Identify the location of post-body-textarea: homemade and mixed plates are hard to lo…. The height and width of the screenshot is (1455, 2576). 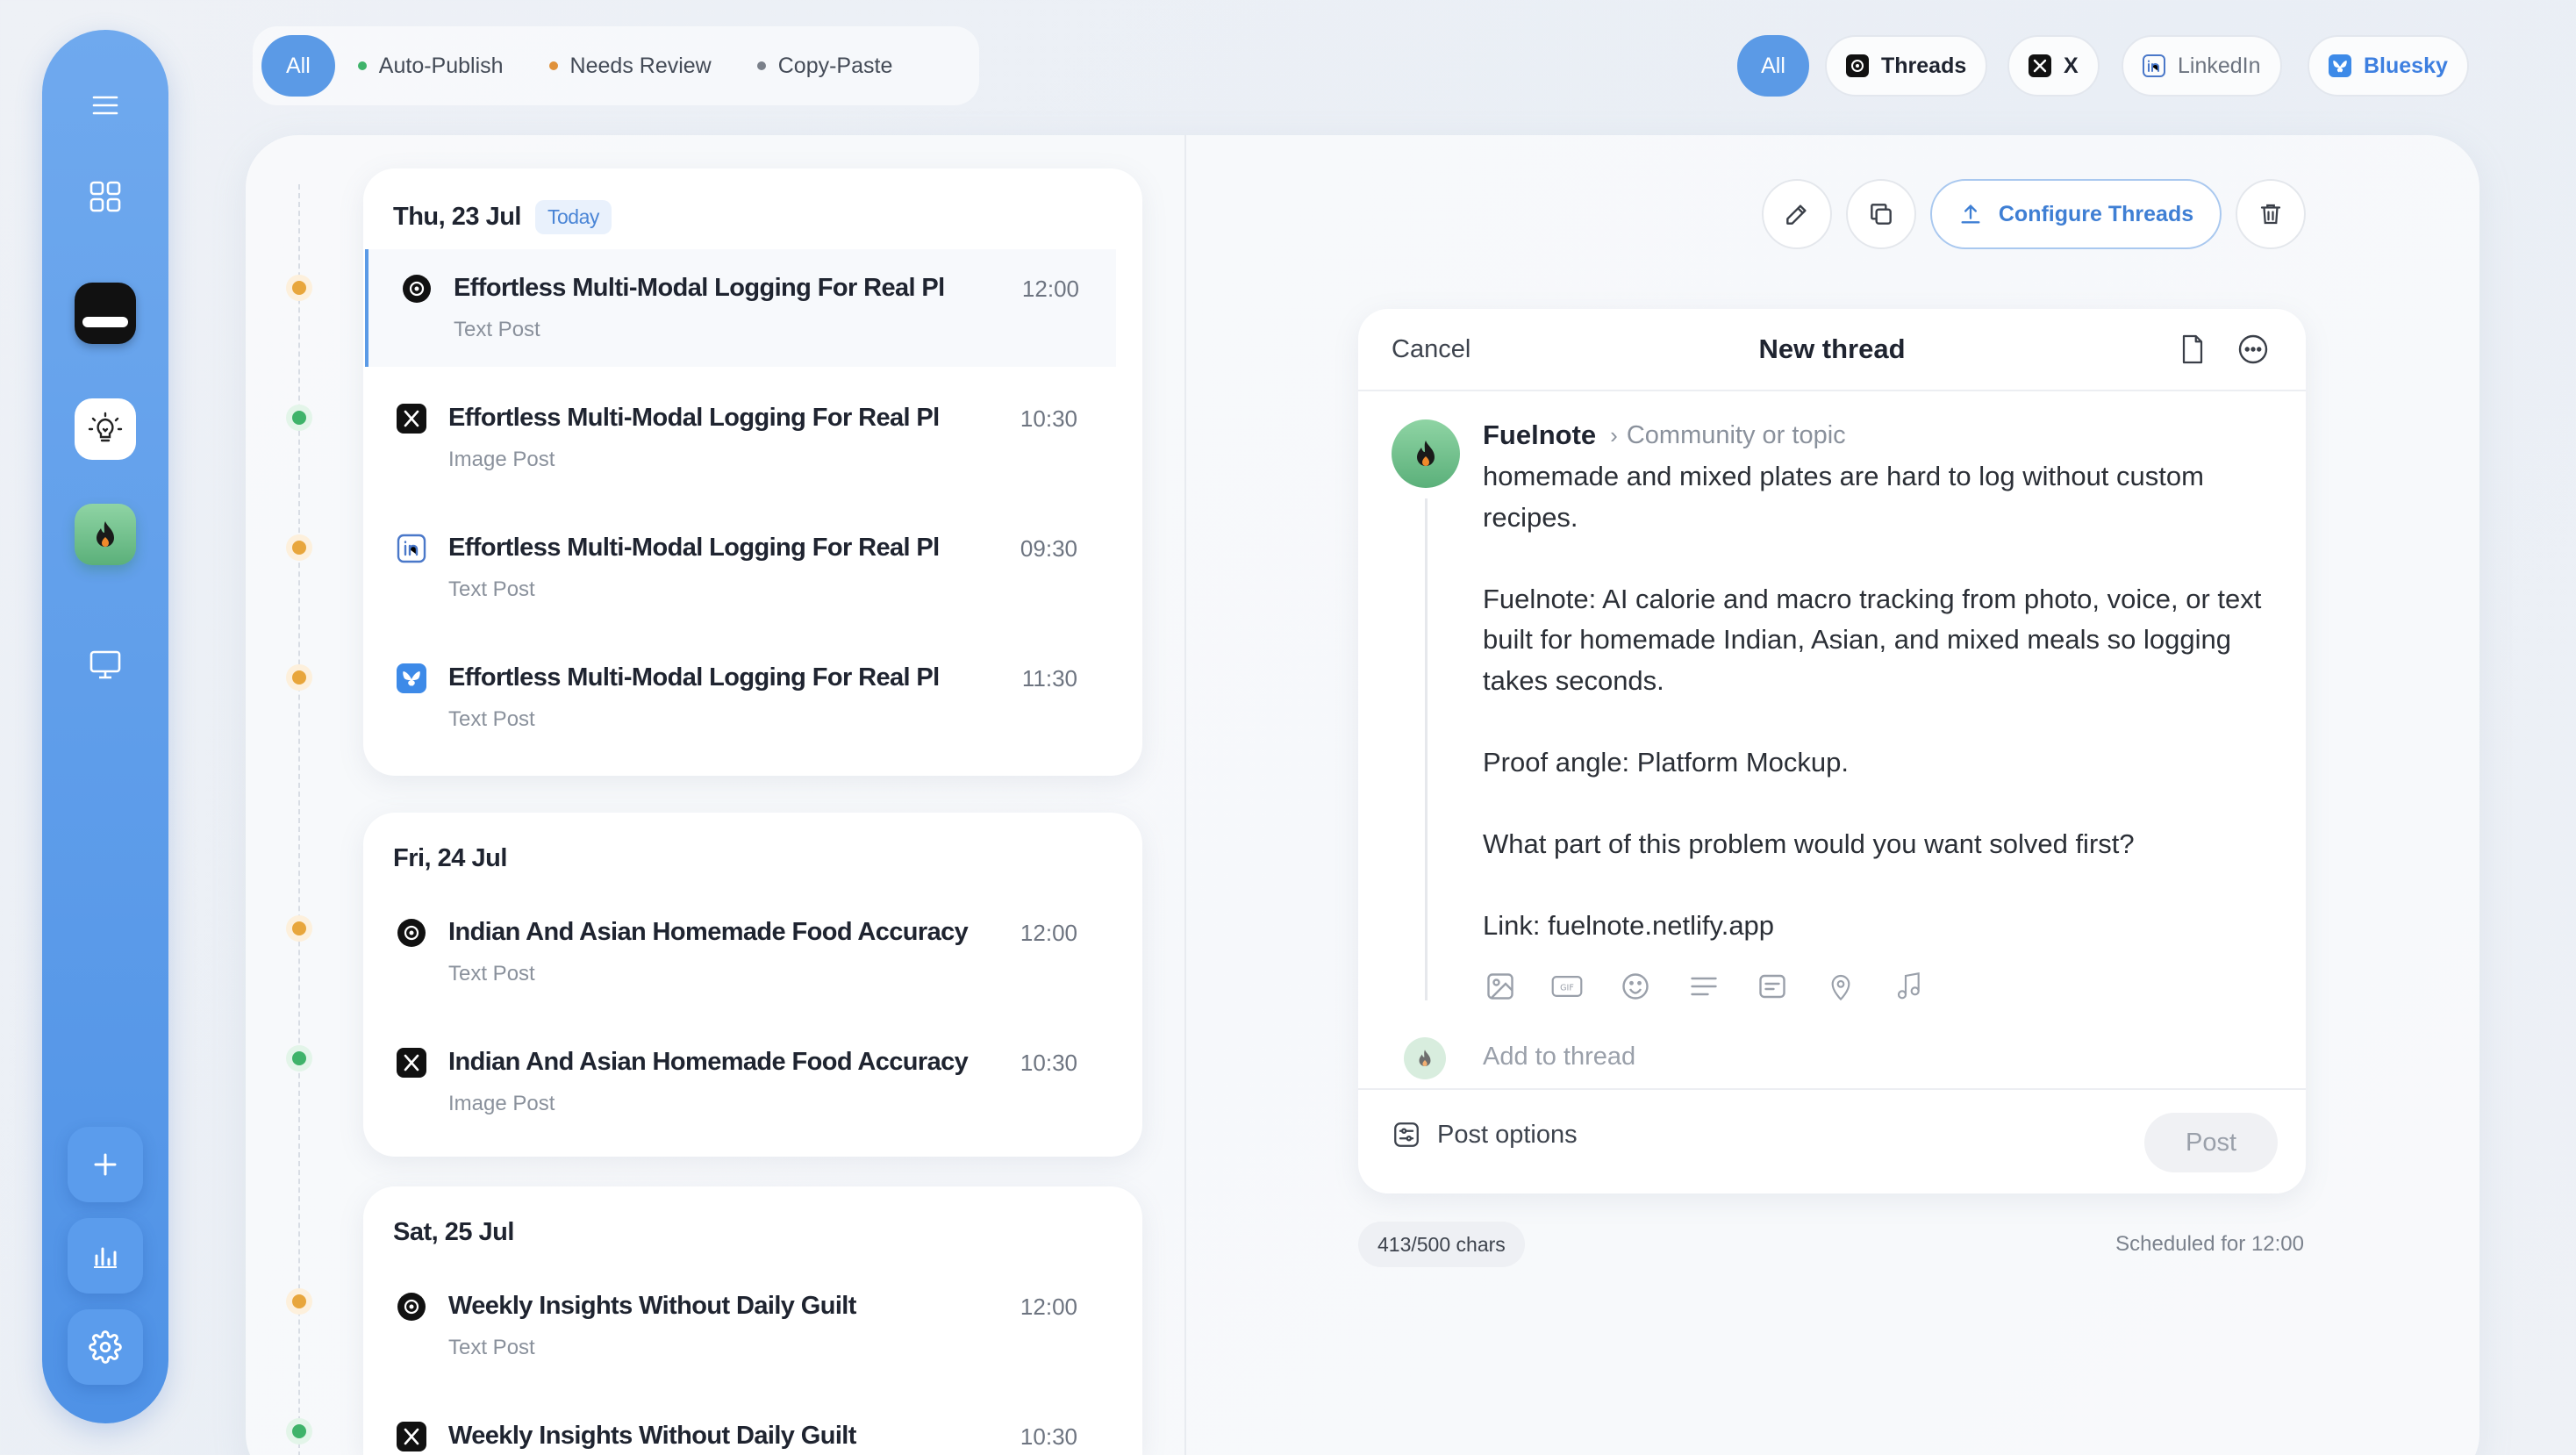
(1877, 701).